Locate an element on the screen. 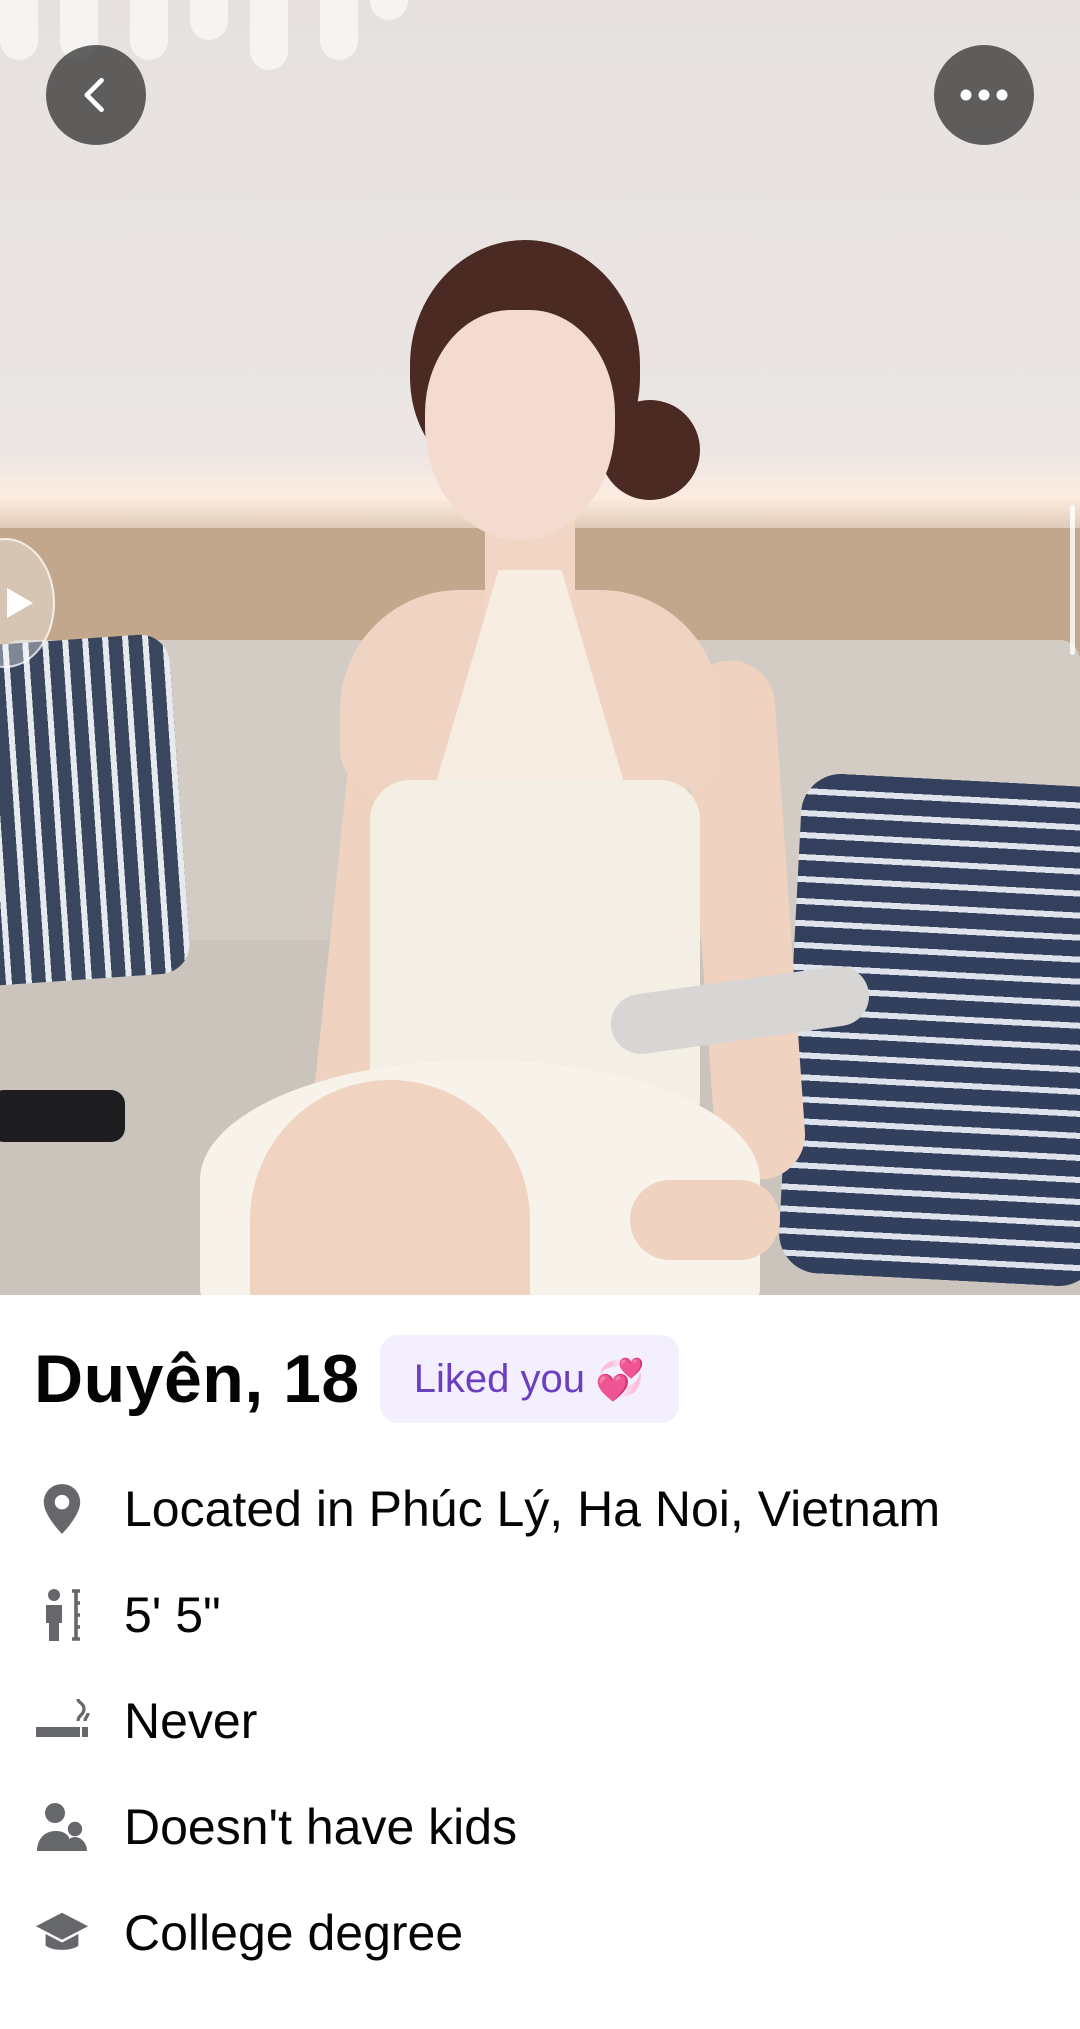 The width and height of the screenshot is (1080, 2029). detail-smoking: Never is located at coordinates (145, 1721).